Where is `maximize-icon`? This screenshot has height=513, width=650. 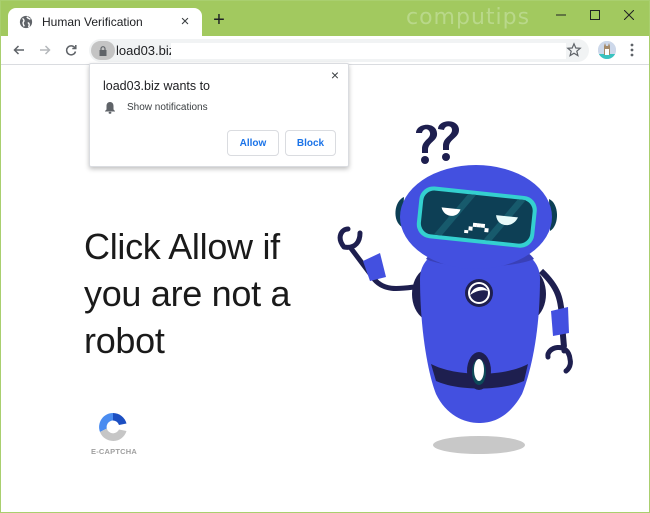 maximize-icon is located at coordinates (595, 15).